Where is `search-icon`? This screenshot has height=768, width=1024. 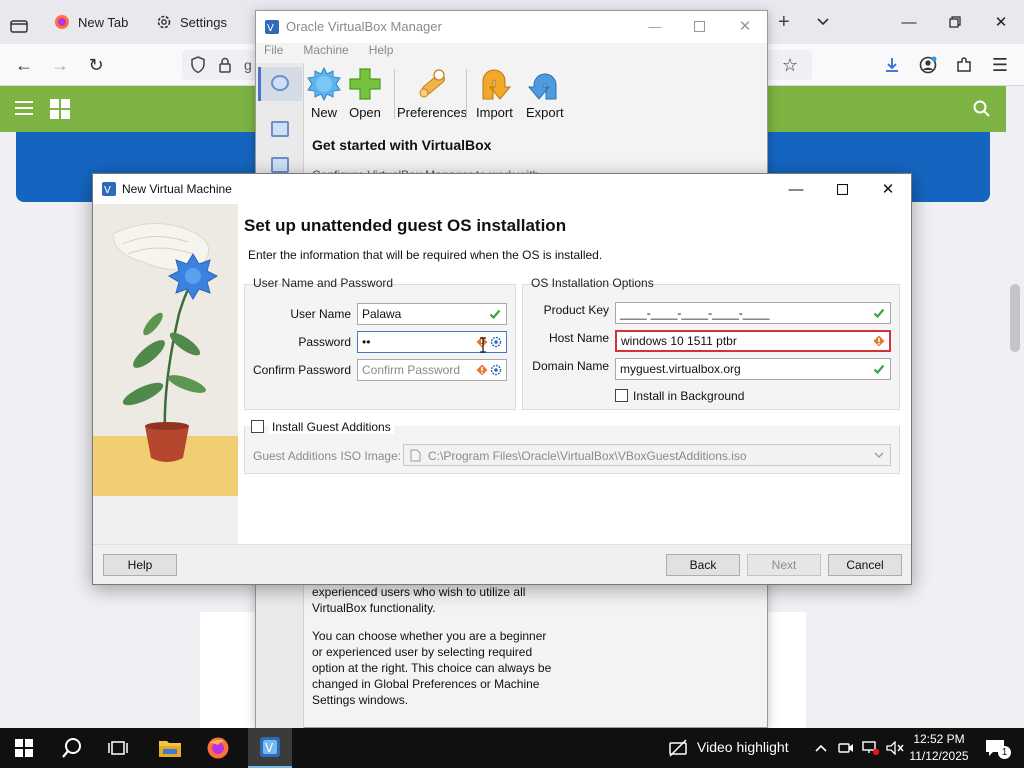
search-icon is located at coordinates (71, 748).